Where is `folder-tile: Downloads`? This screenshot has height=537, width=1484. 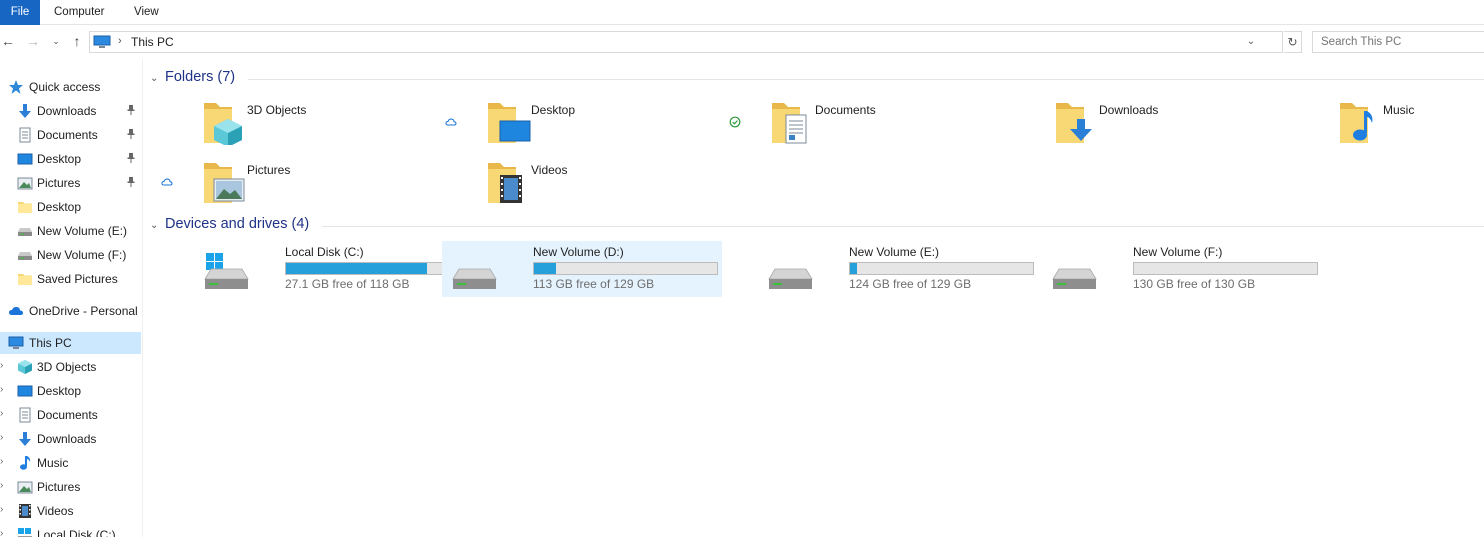 folder-tile: Downloads is located at coordinates (1174, 123).